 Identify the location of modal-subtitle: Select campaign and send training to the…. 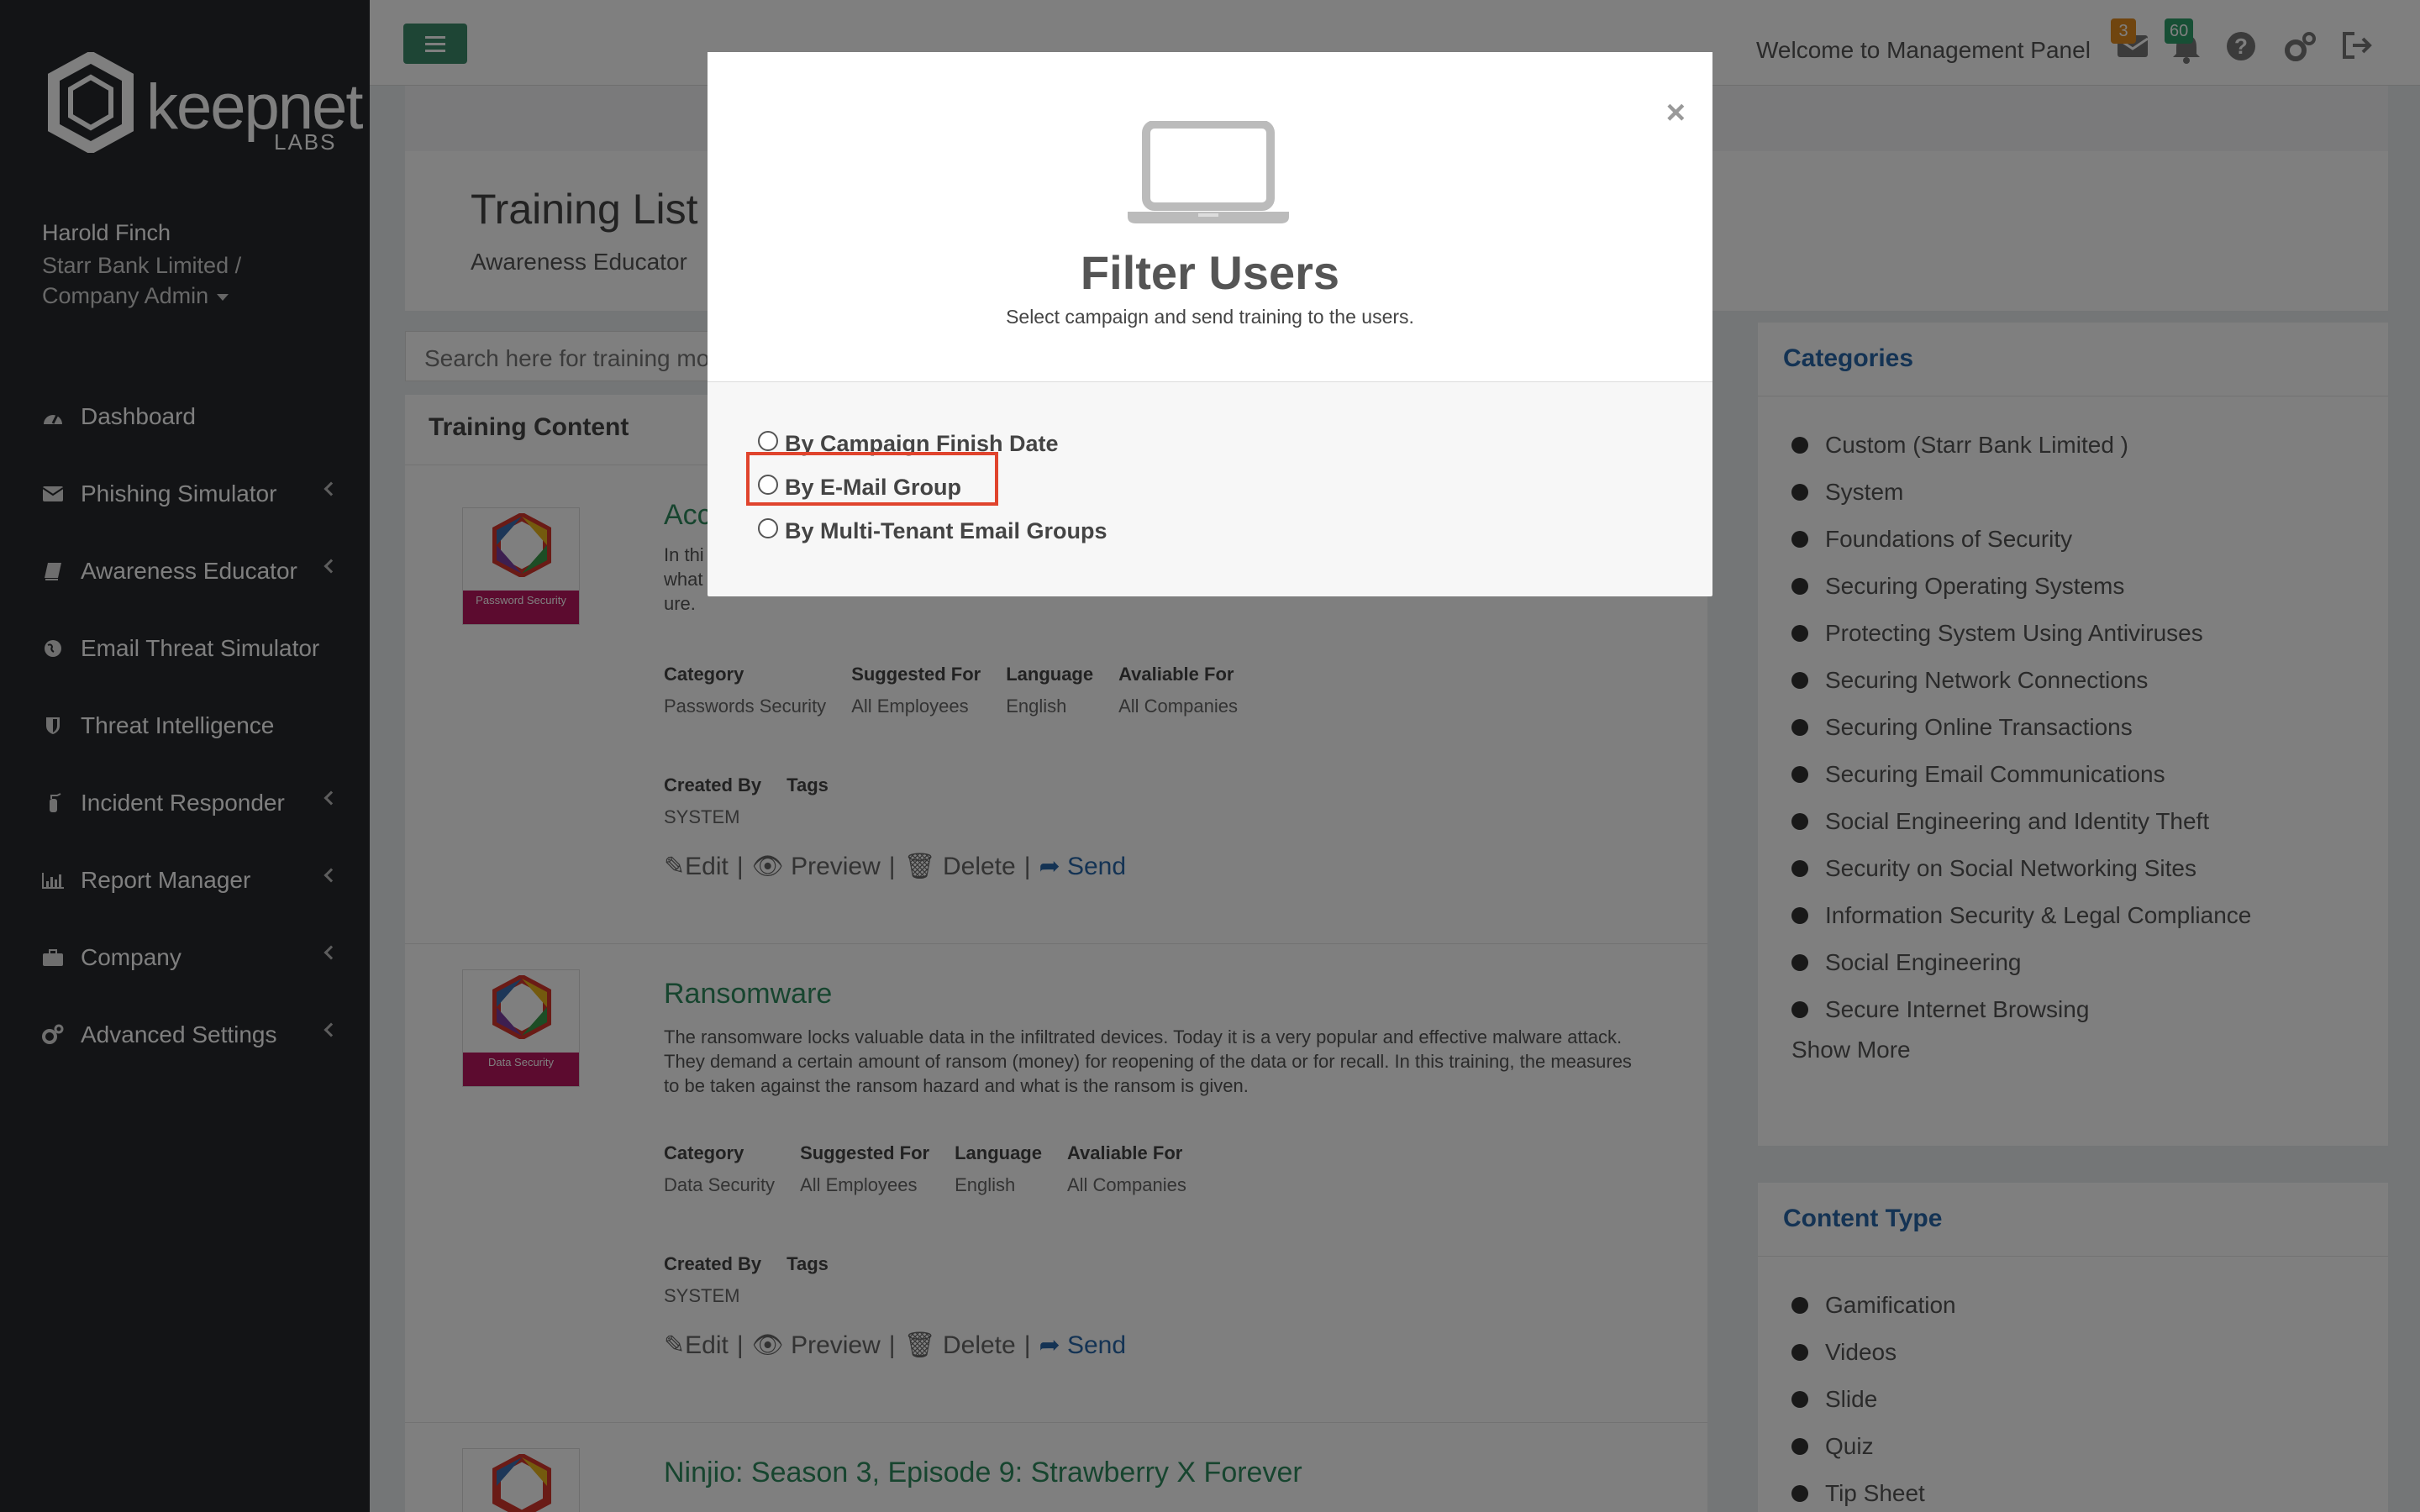
(1210, 317).